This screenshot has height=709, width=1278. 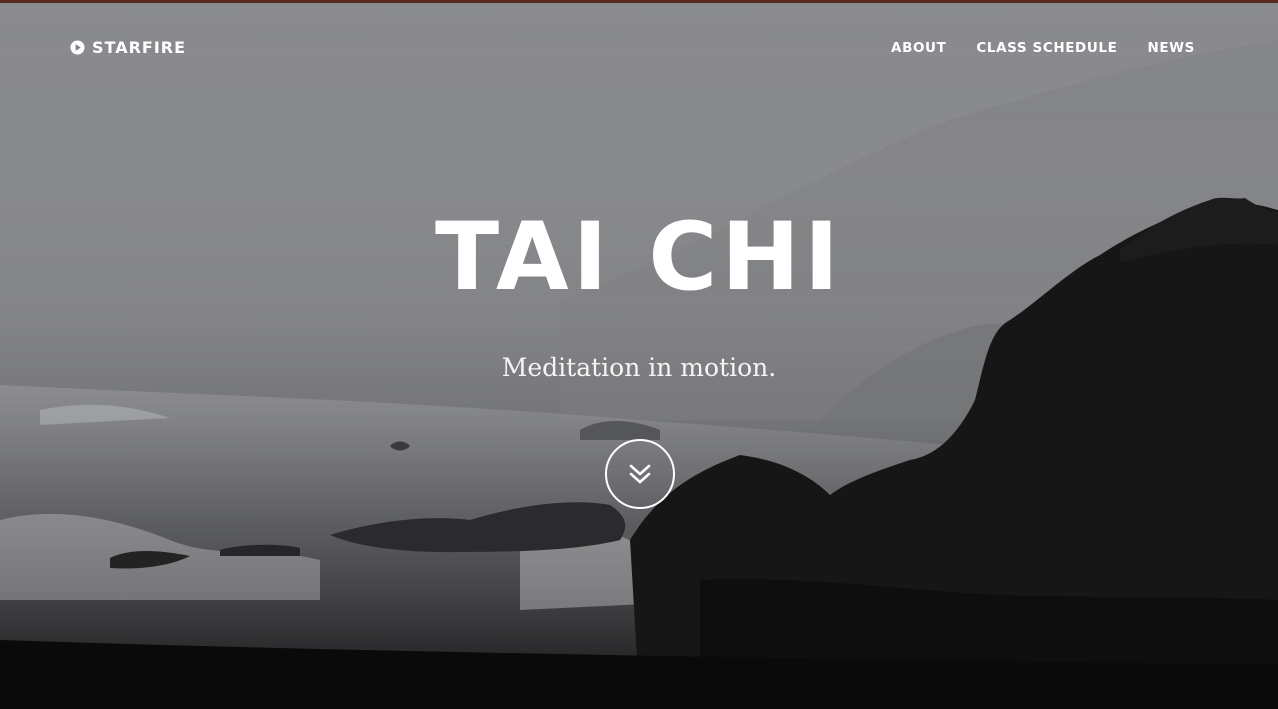 What do you see at coordinates (639, 367) in the screenshot?
I see `hero-subtitle: Meditation in motion.` at bounding box center [639, 367].